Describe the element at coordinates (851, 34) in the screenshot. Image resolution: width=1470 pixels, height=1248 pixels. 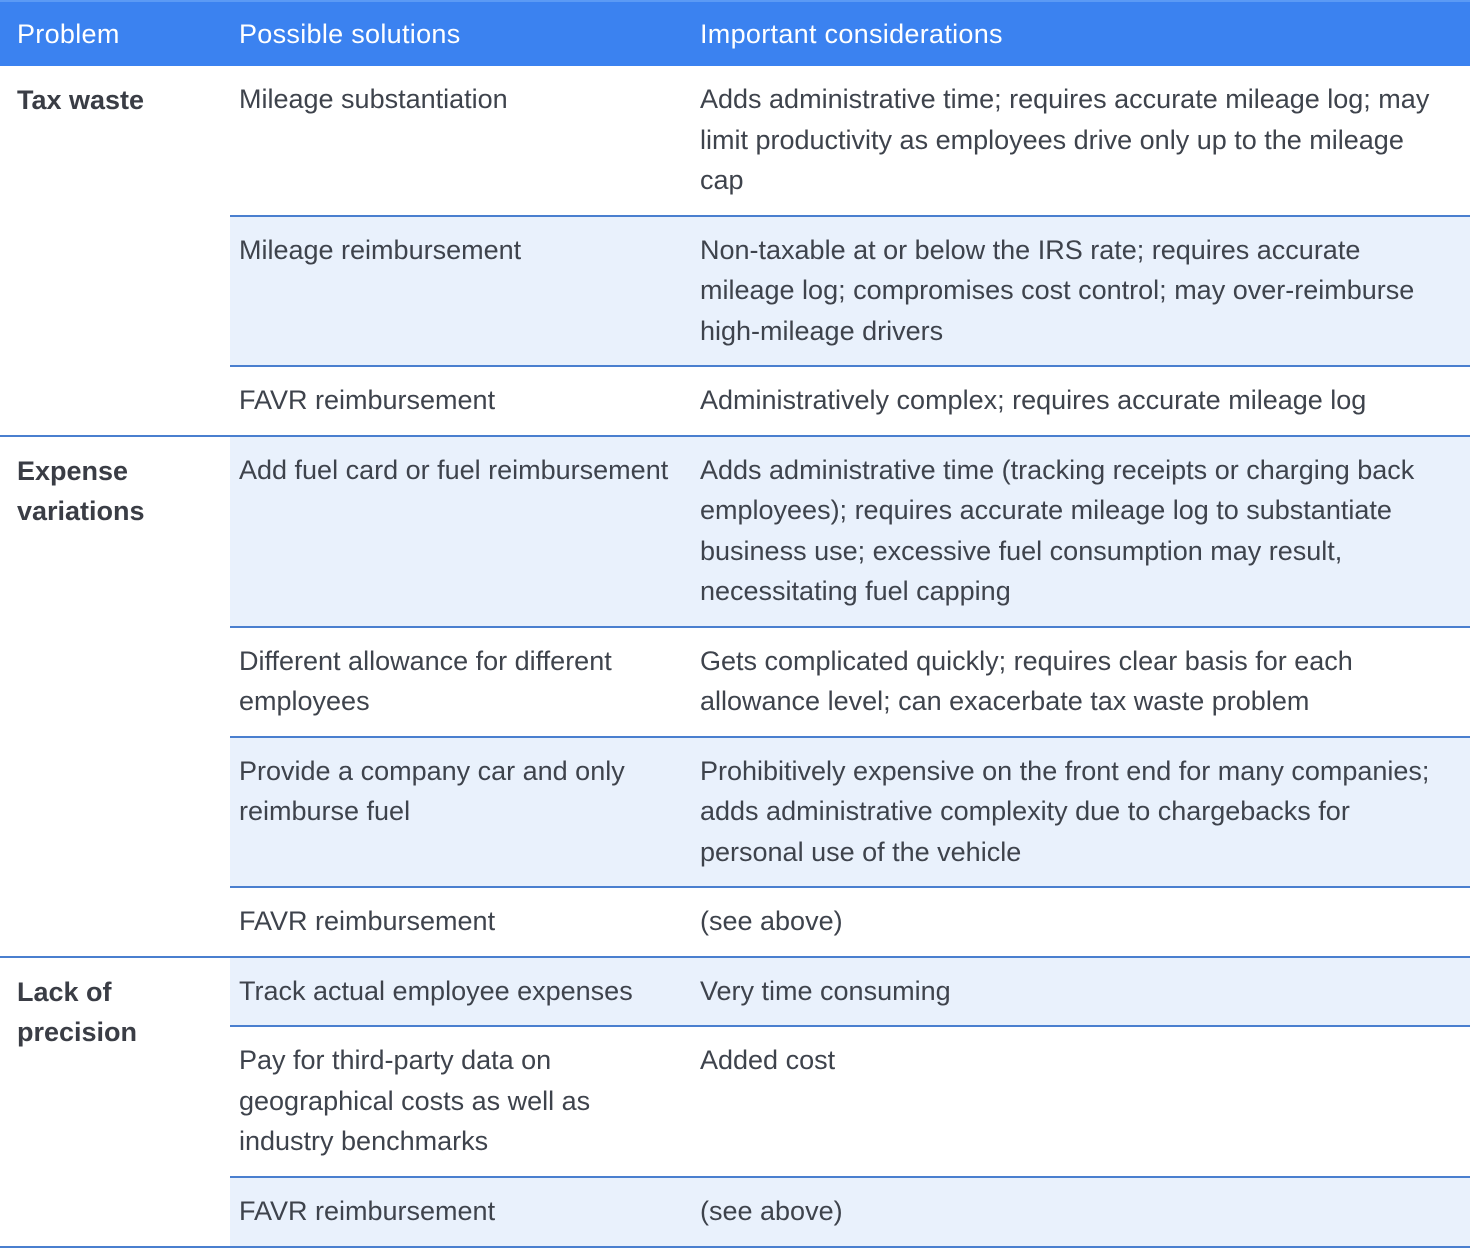
I see `header-considerations: Important considerations` at that location.